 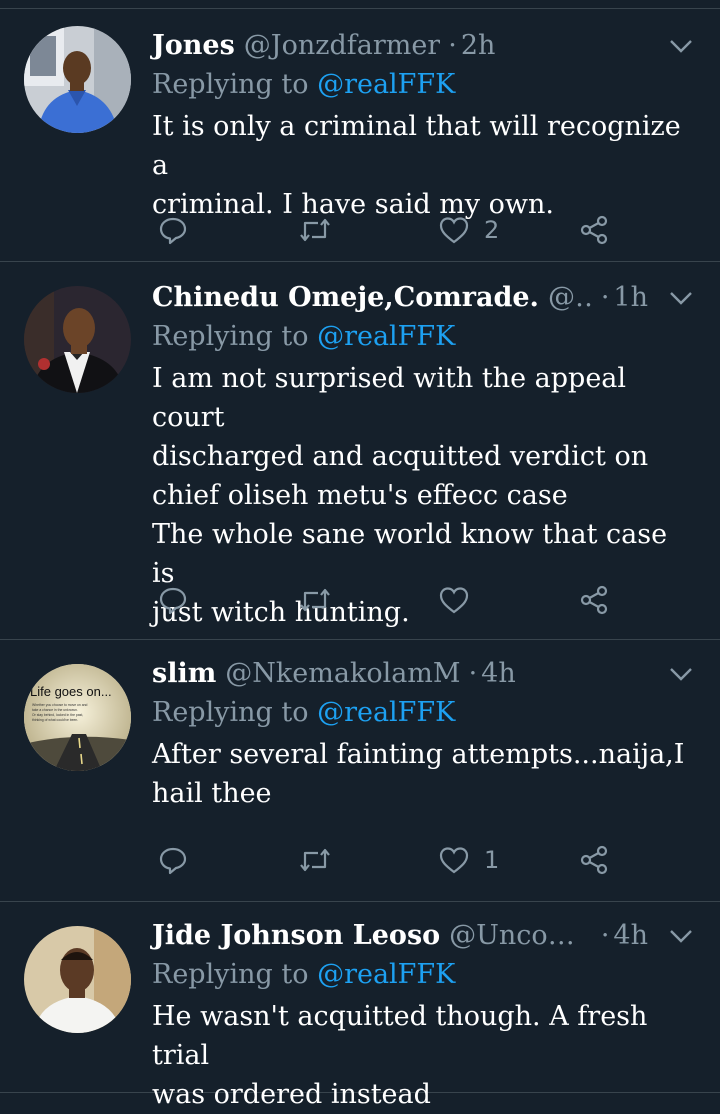 I want to click on display-name: slim, so click(x=184, y=674).